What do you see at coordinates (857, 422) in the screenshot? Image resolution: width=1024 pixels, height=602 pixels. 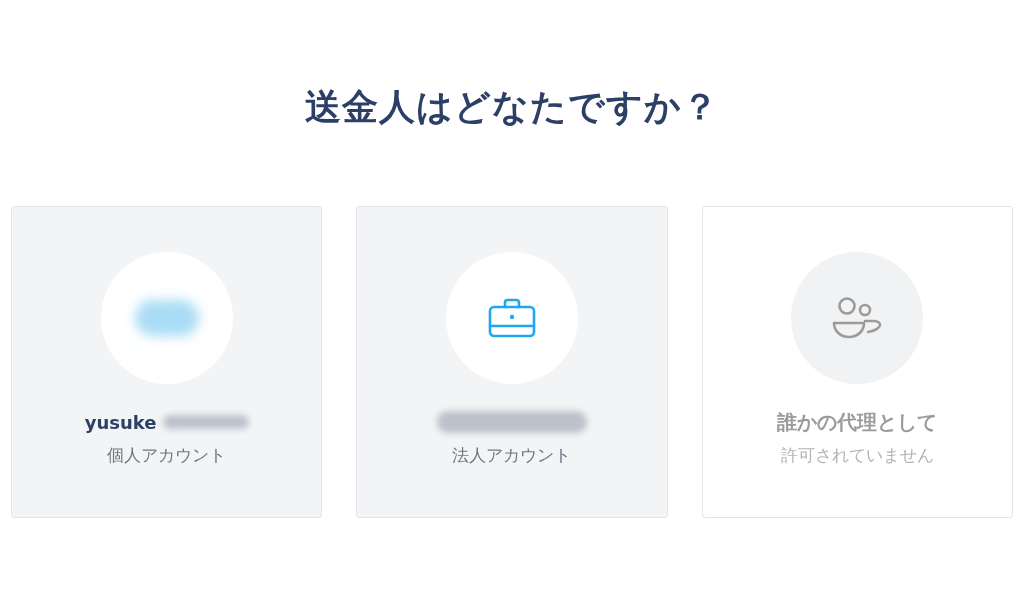 I see `account-name: 誰かの代理として` at bounding box center [857, 422].